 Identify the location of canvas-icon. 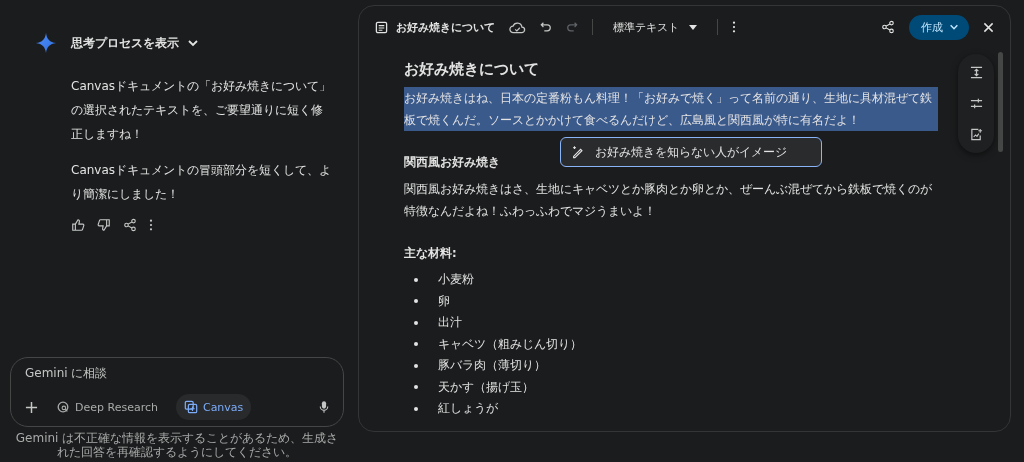
(190, 407).